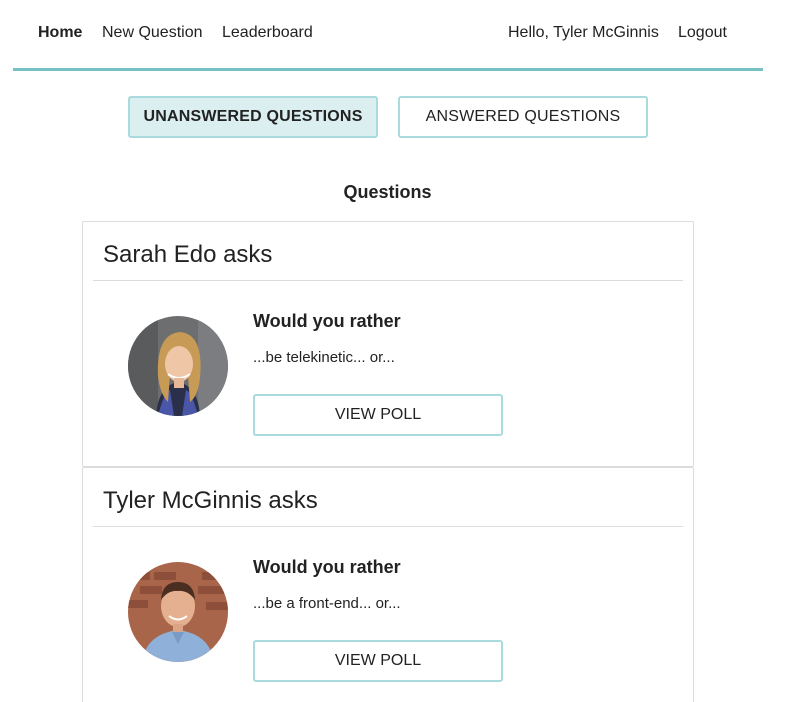  Describe the element at coordinates (702, 32) in the screenshot. I see `nav-logout-link: Logout` at that location.